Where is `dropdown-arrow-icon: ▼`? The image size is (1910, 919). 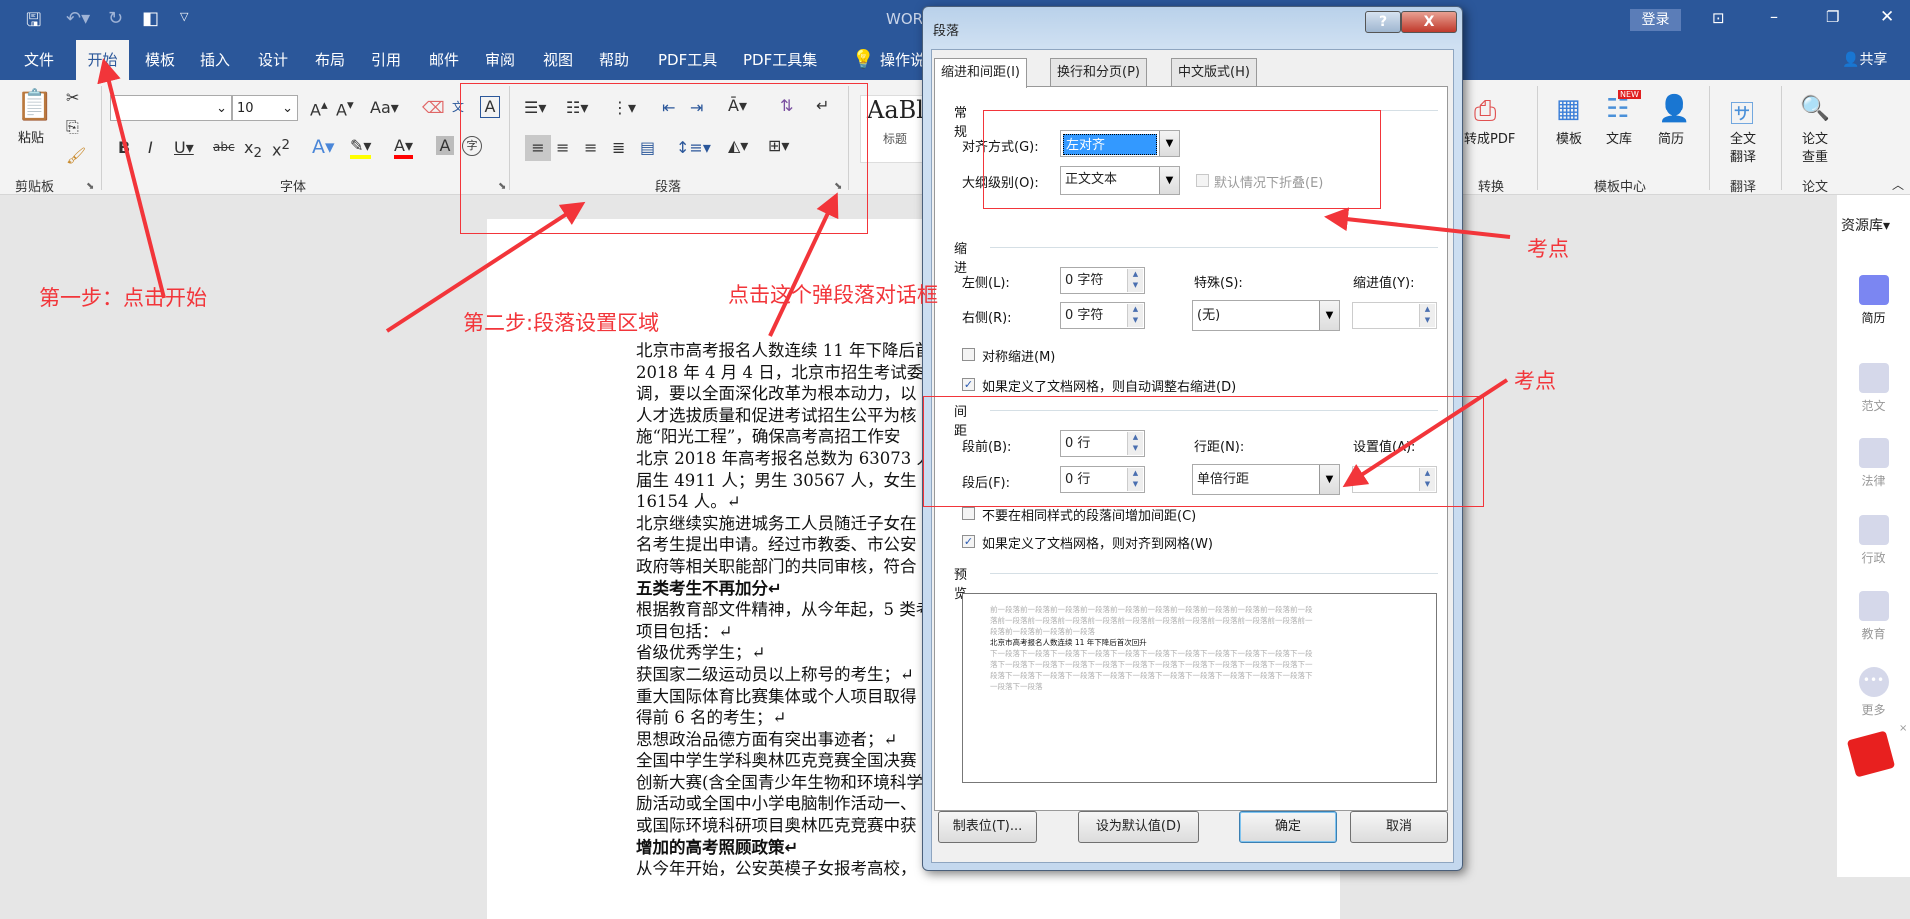 dropdown-arrow-icon: ▼ is located at coordinates (1329, 315).